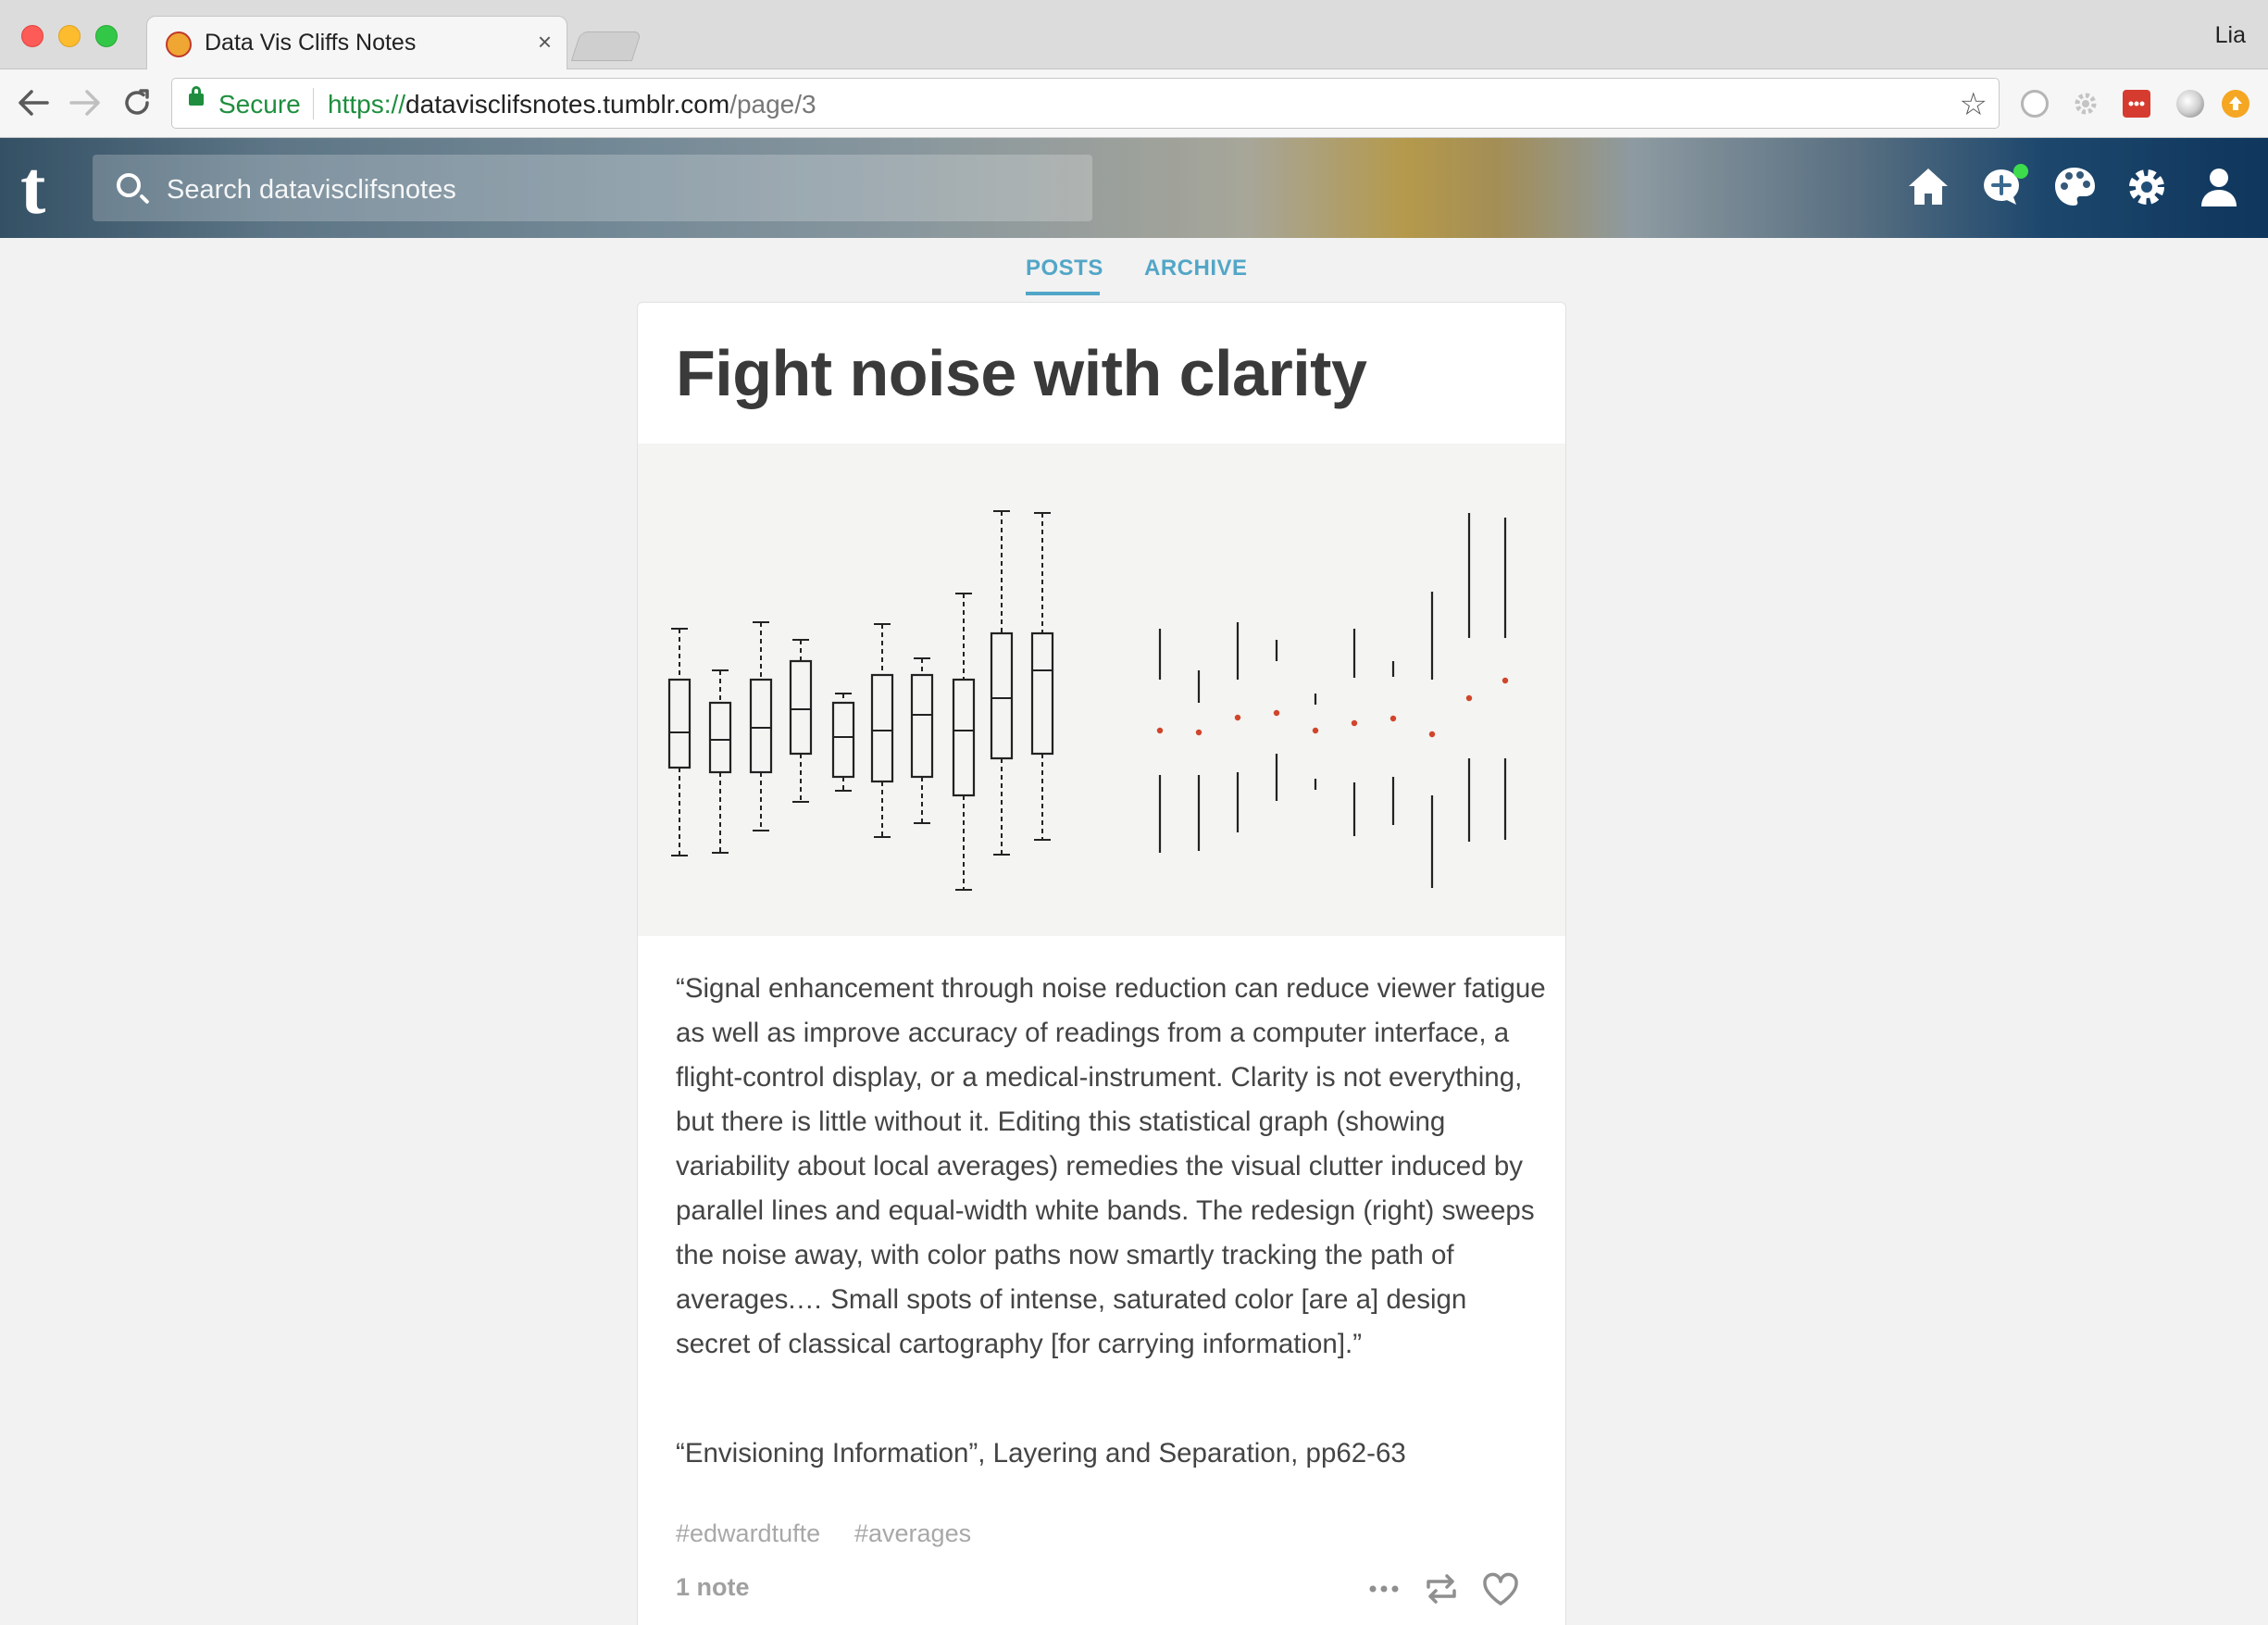 This screenshot has height=1625, width=2268. Describe the element at coordinates (2136, 104) in the screenshot. I see `lastpass-icon` at that location.